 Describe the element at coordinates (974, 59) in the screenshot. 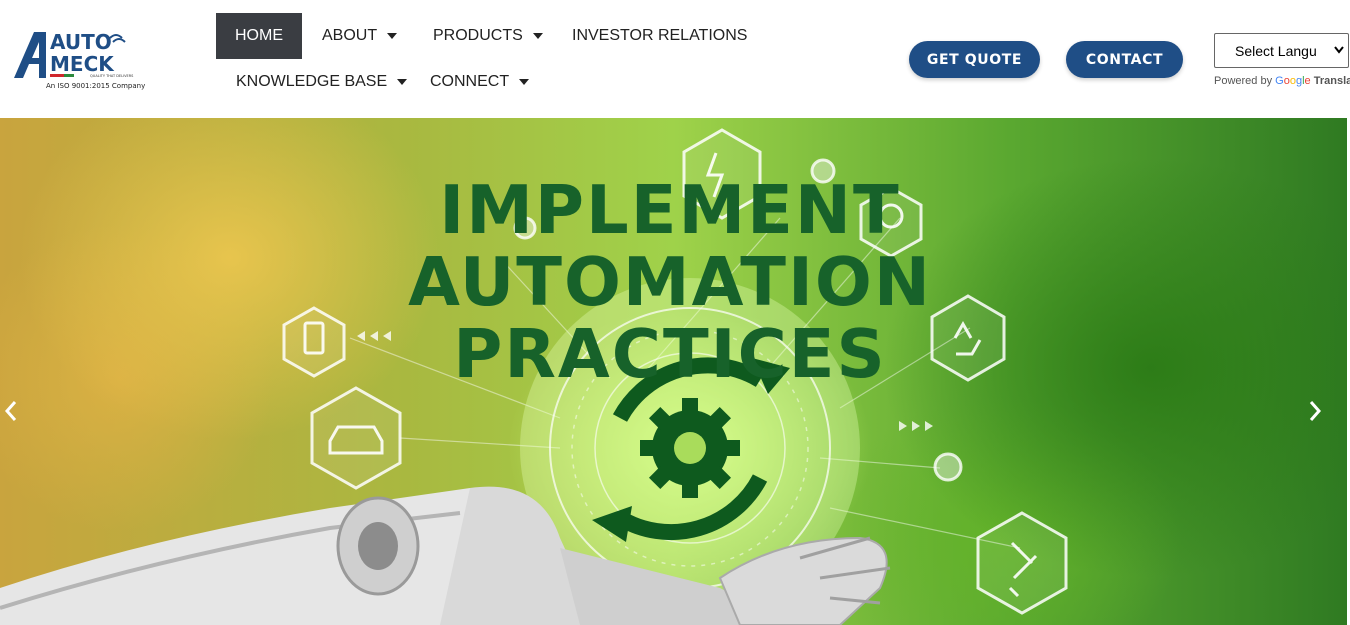

I see `get-quote-button: GET QUOTE` at that location.